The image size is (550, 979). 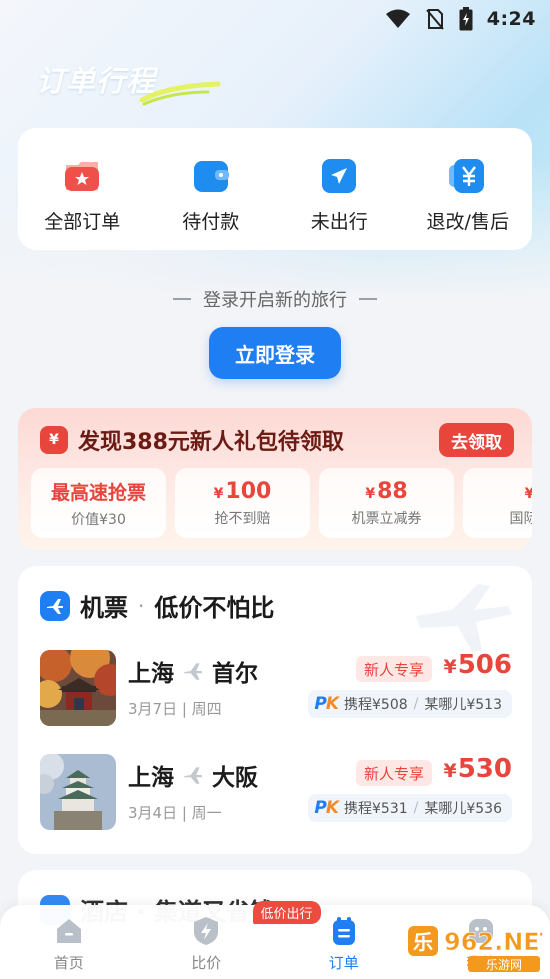 What do you see at coordinates (343, 963) in the screenshot?
I see `tab-orders-label: 订单` at bounding box center [343, 963].